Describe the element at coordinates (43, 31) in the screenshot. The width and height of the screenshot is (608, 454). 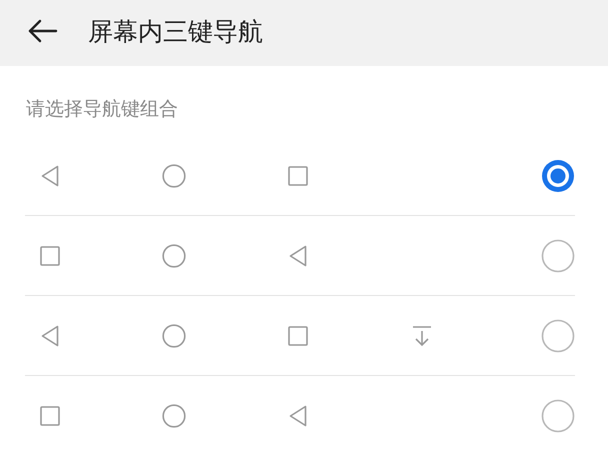
I see `back-arrow-icon` at that location.